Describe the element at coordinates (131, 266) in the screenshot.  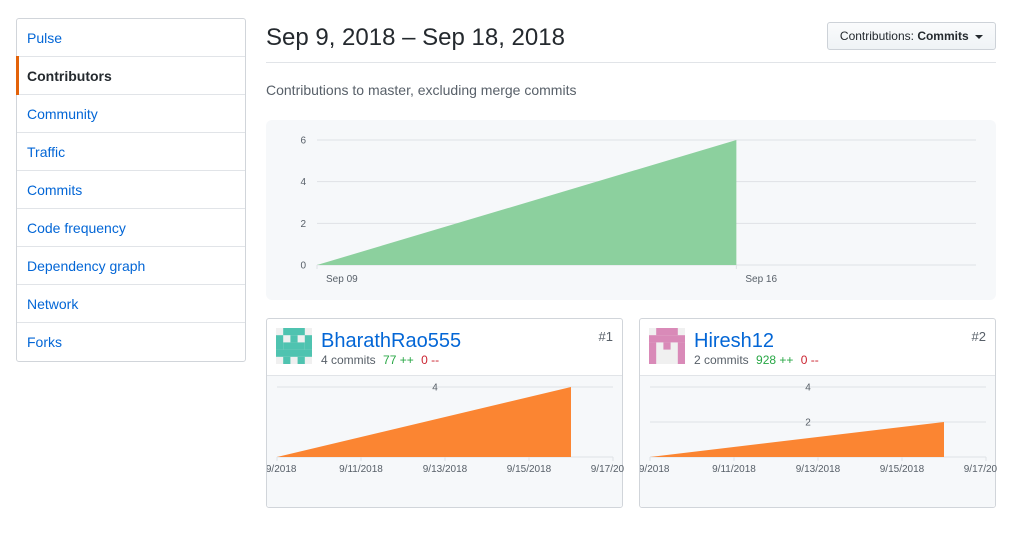
I see `sidebar-item-dependency-graph: Dependency graph` at that location.